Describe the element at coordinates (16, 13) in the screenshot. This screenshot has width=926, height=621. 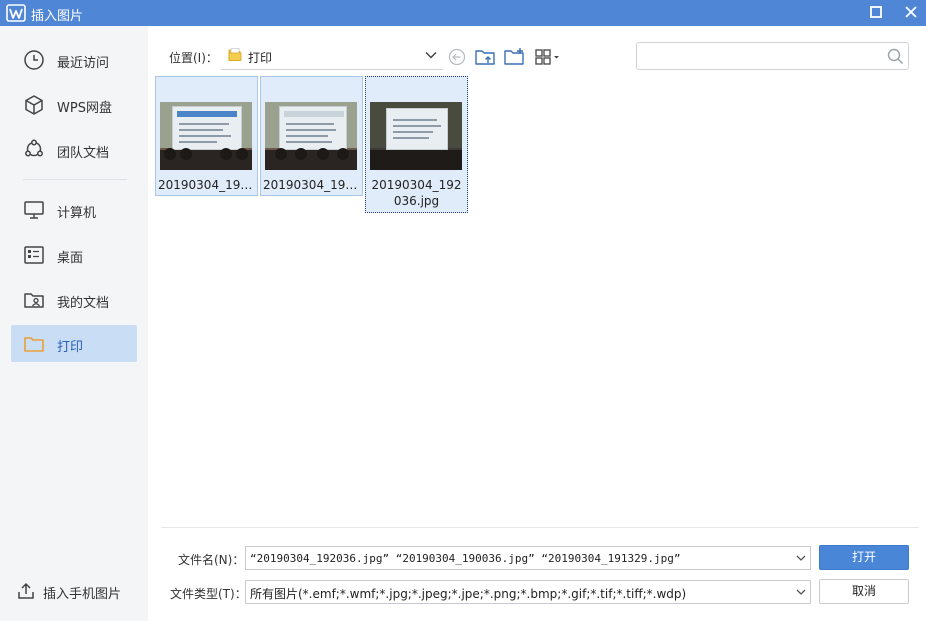
I see `wps-logo-icon` at that location.